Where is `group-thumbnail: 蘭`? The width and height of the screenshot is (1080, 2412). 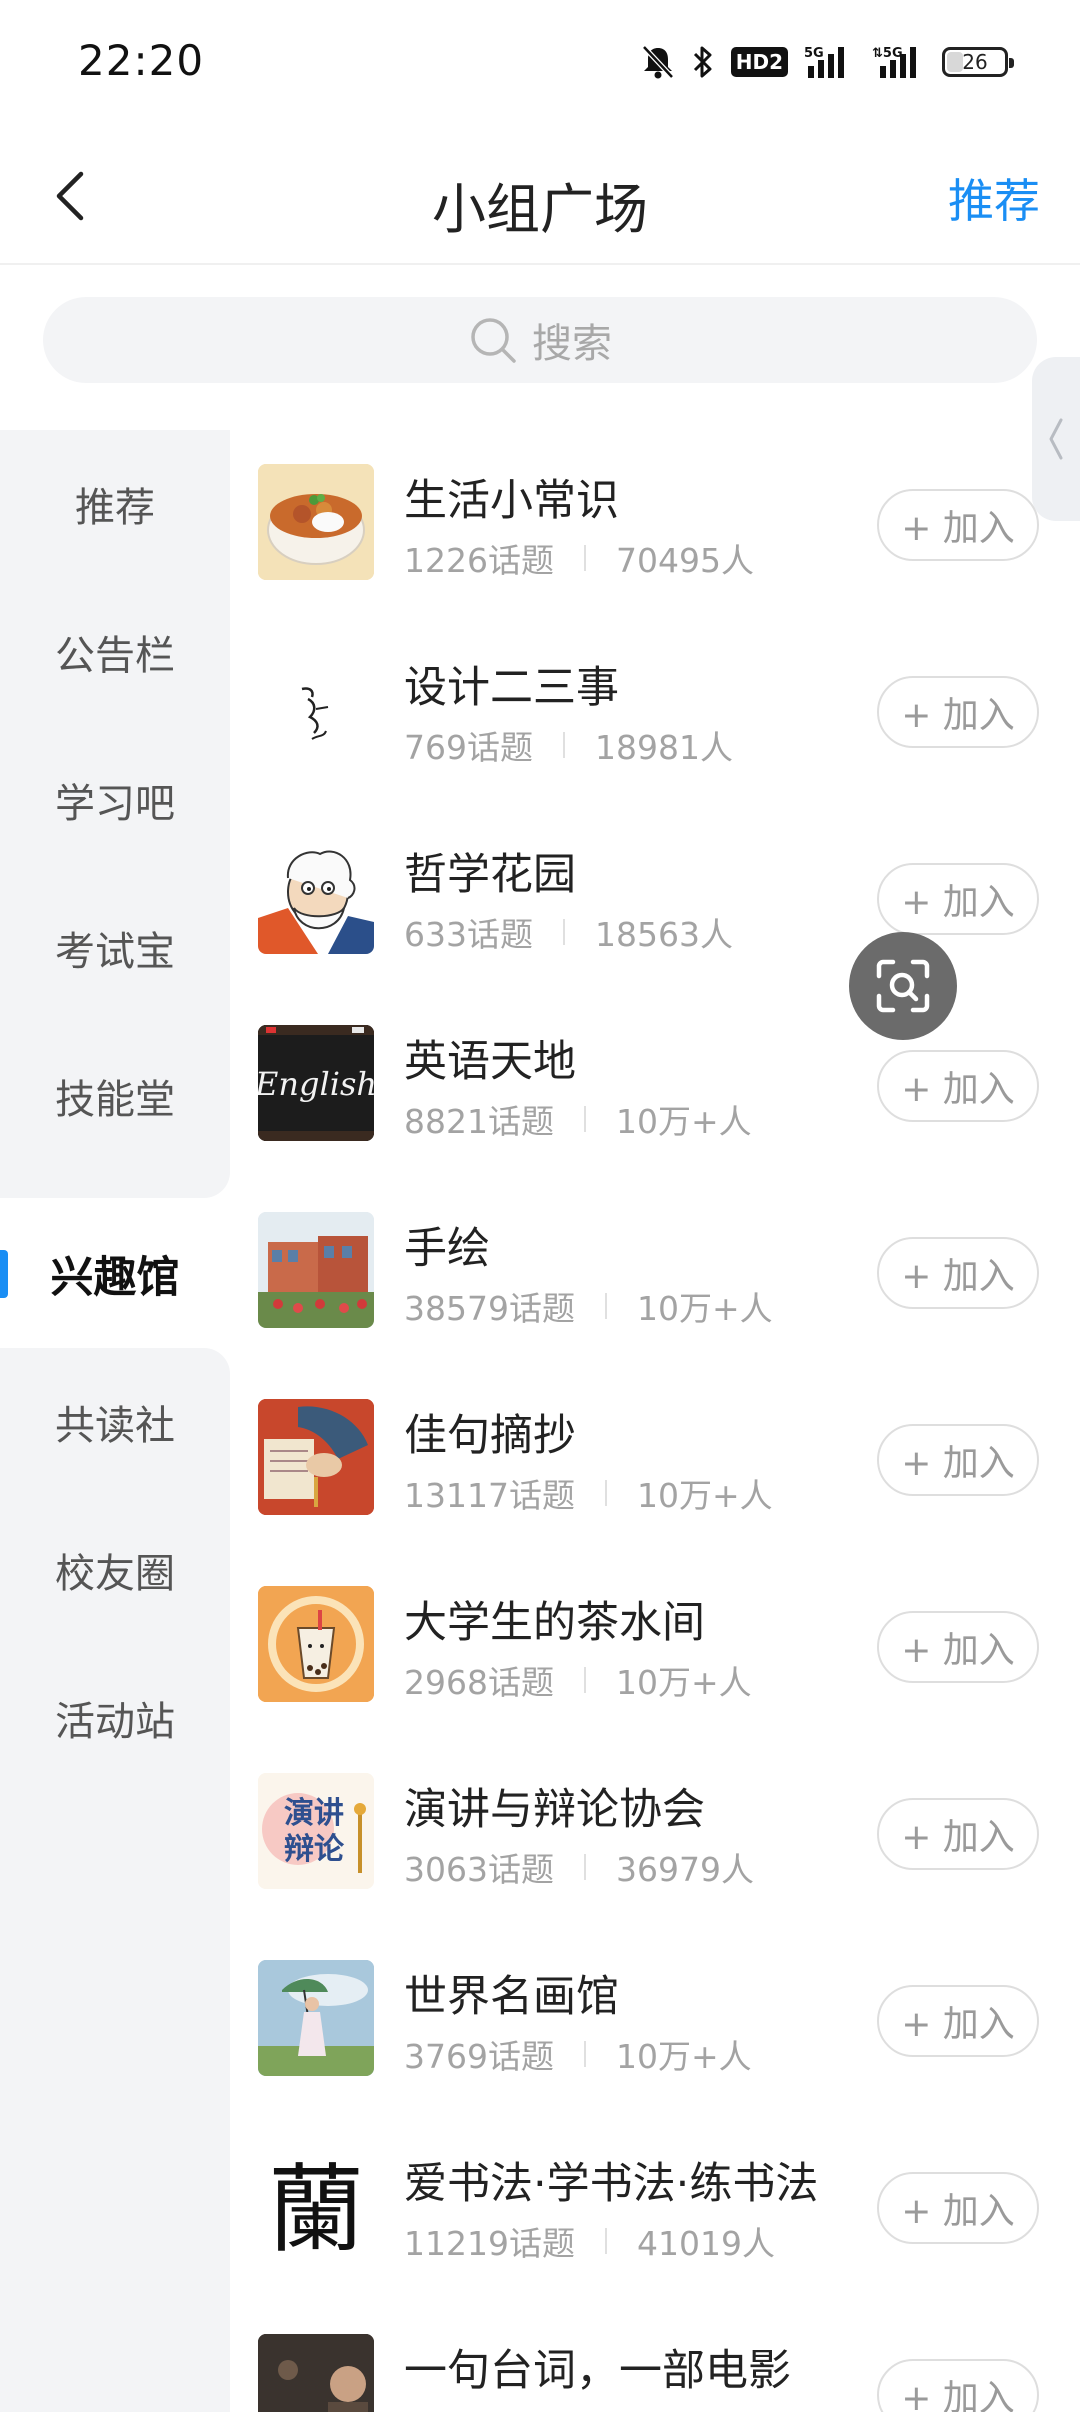
group-thumbnail: 蘭 is located at coordinates (316, 2205).